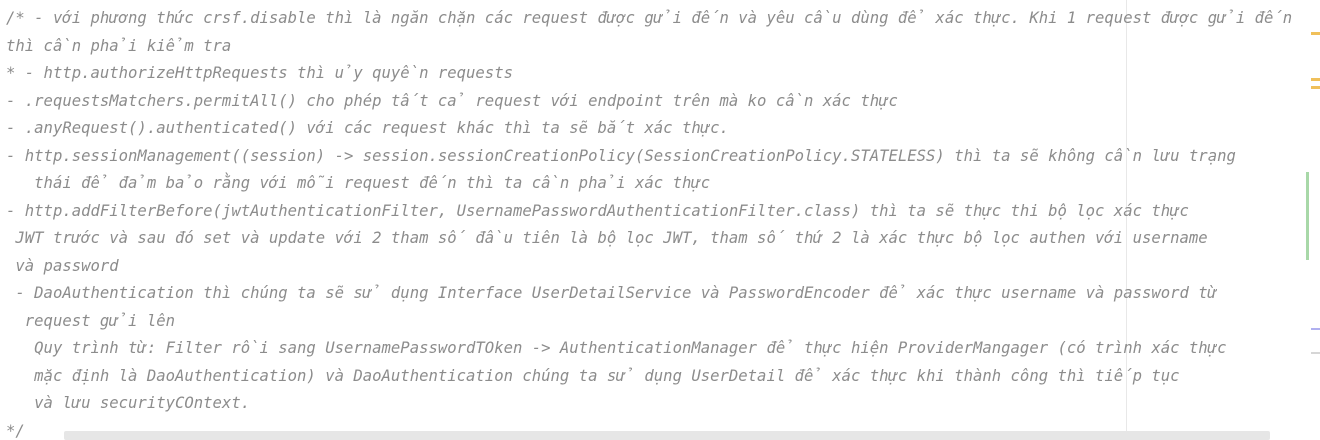  I want to click on code-line: và lưu securityCOntext., so click(128, 403).